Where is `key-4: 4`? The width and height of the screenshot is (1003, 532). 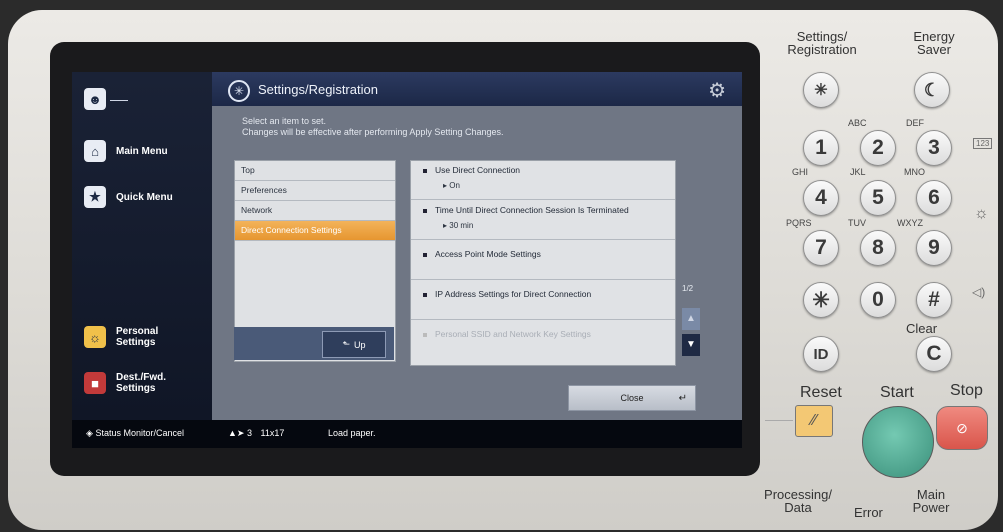 key-4: 4 is located at coordinates (821, 198).